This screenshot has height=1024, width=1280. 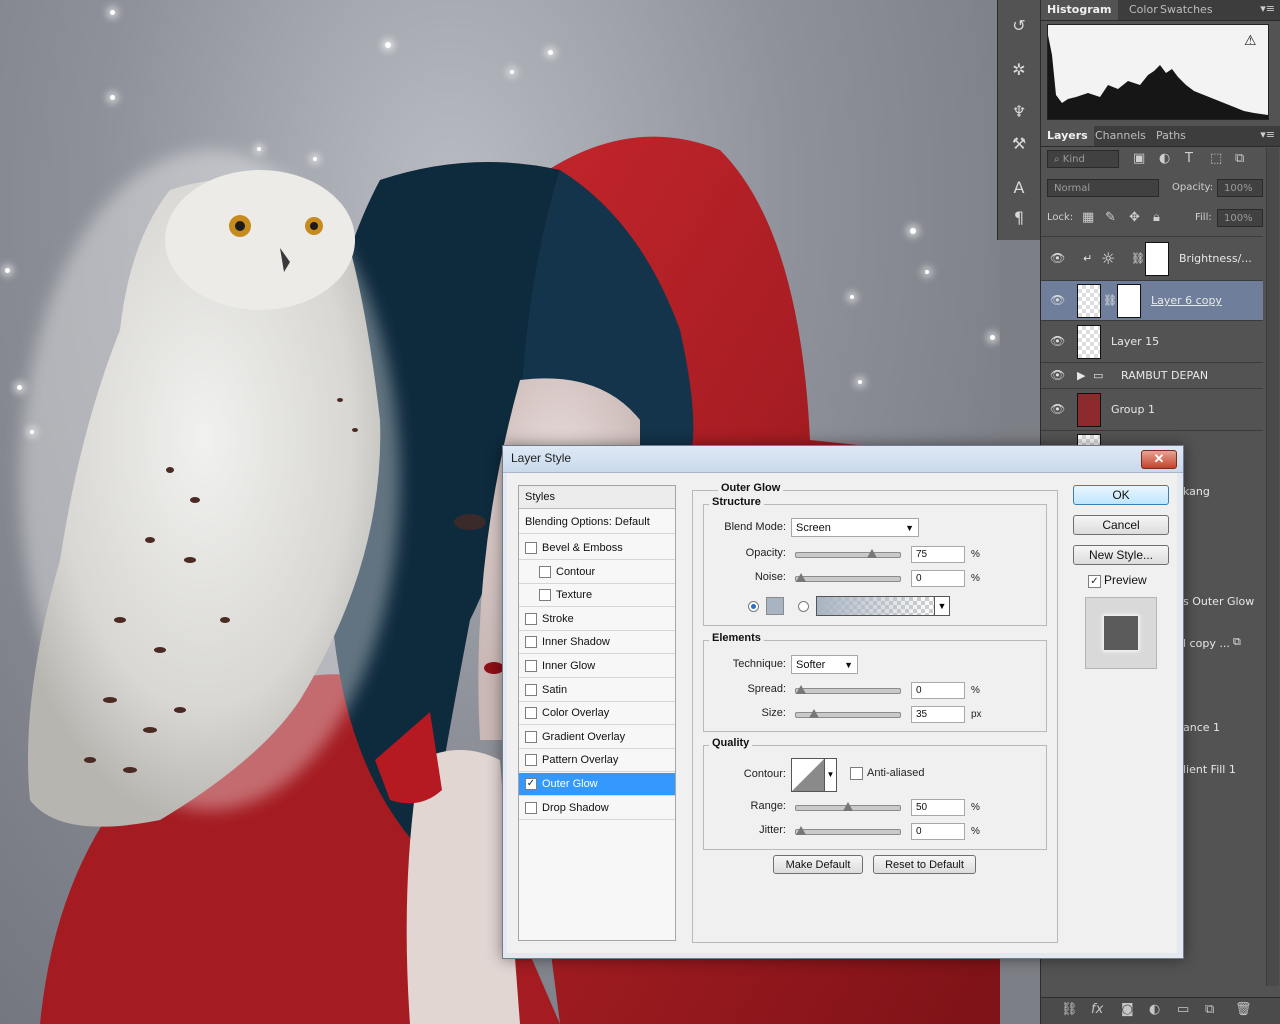 I want to click on filter-shape-icon: ⬚, so click(x=1216, y=159).